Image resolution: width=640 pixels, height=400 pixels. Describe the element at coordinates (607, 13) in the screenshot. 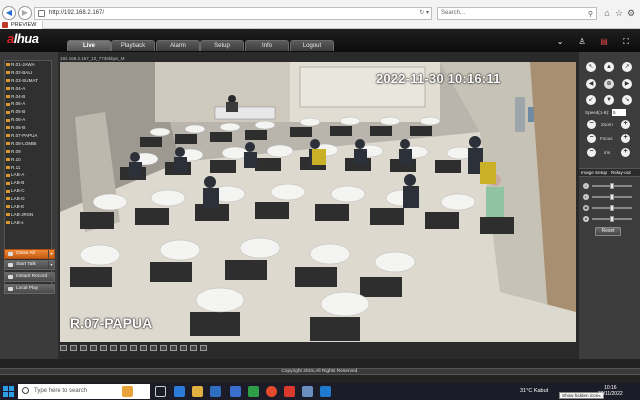

I see `home-icon: ⌂` at that location.